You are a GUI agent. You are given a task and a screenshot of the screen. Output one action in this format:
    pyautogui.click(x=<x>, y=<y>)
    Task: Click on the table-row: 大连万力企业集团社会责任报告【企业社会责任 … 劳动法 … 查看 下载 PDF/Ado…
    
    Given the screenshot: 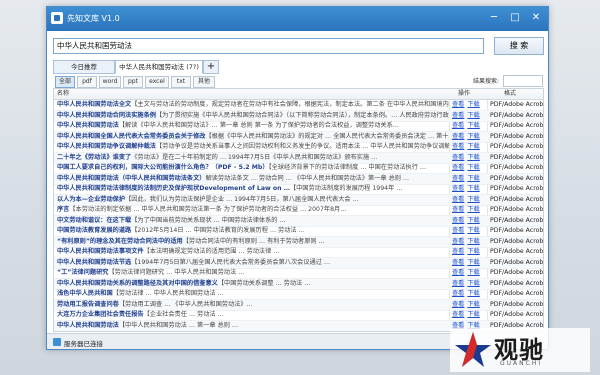 What is the action you would take?
    pyautogui.click(x=298, y=315)
    